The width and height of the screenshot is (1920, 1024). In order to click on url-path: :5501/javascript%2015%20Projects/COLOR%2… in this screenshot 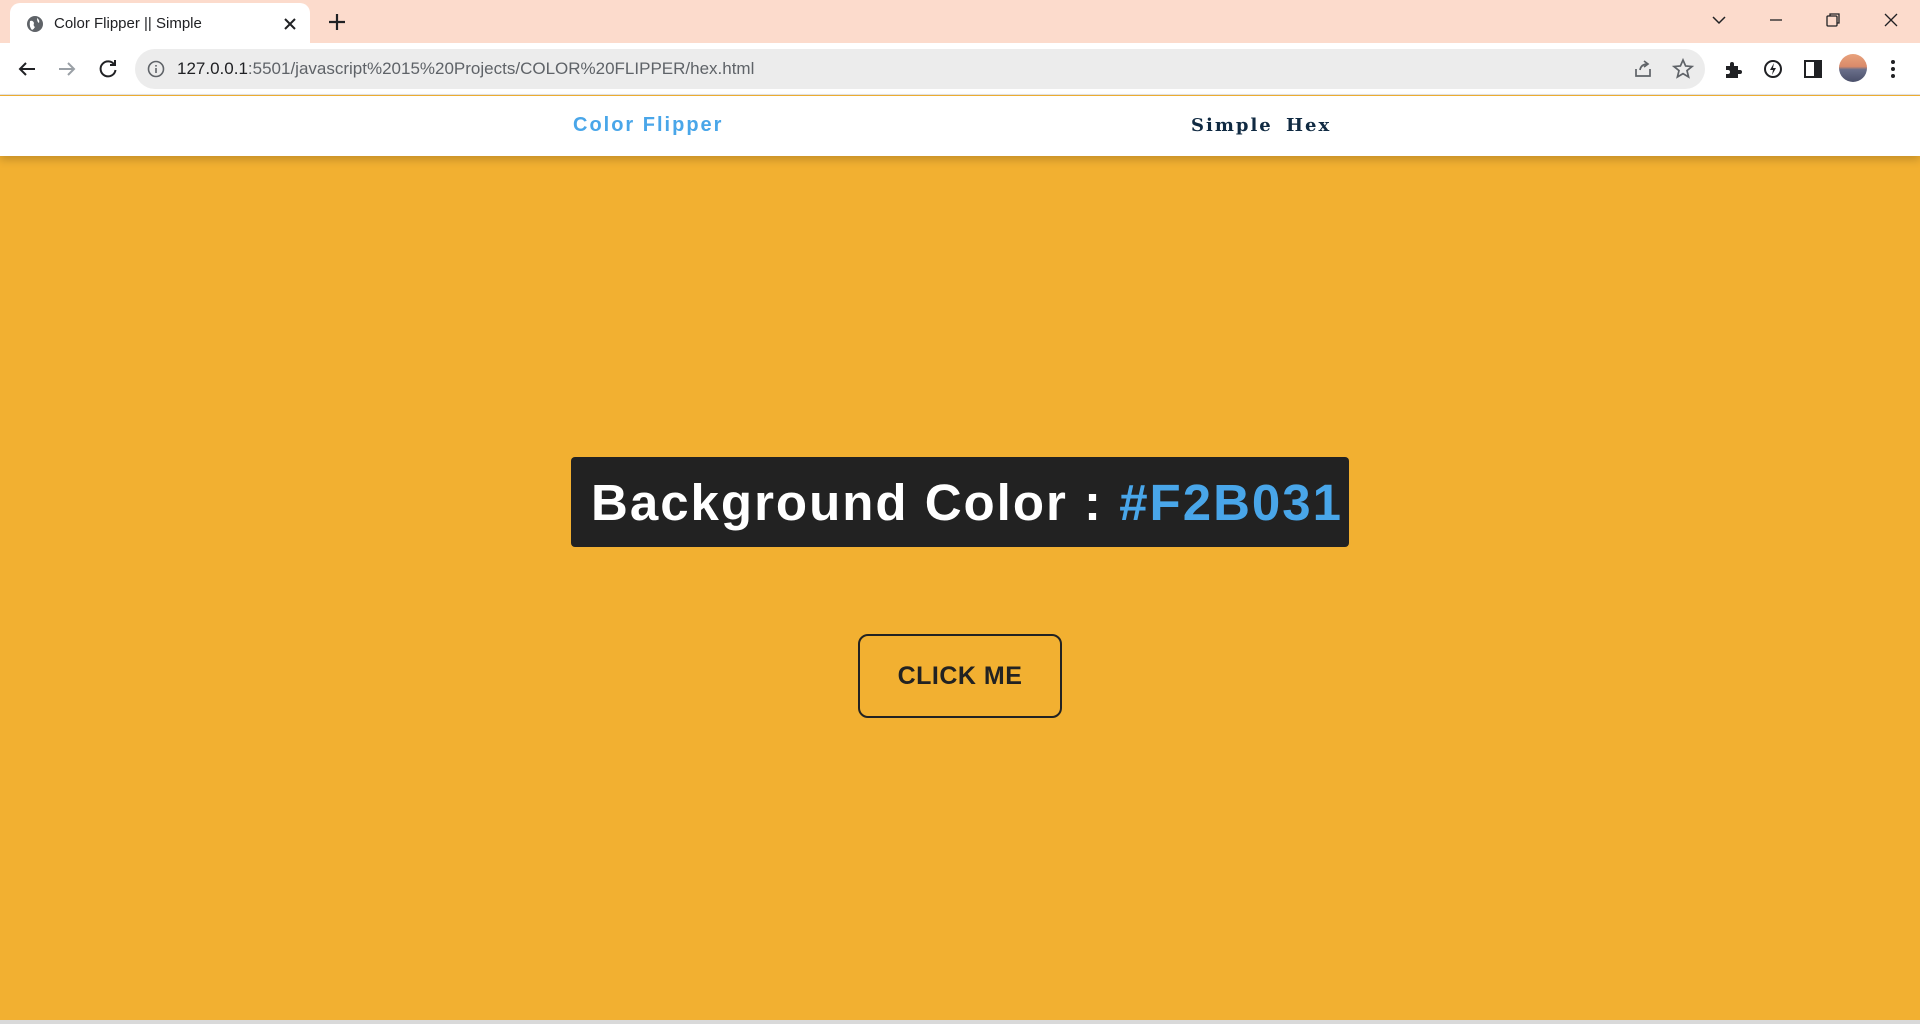, I will do `click(501, 68)`.